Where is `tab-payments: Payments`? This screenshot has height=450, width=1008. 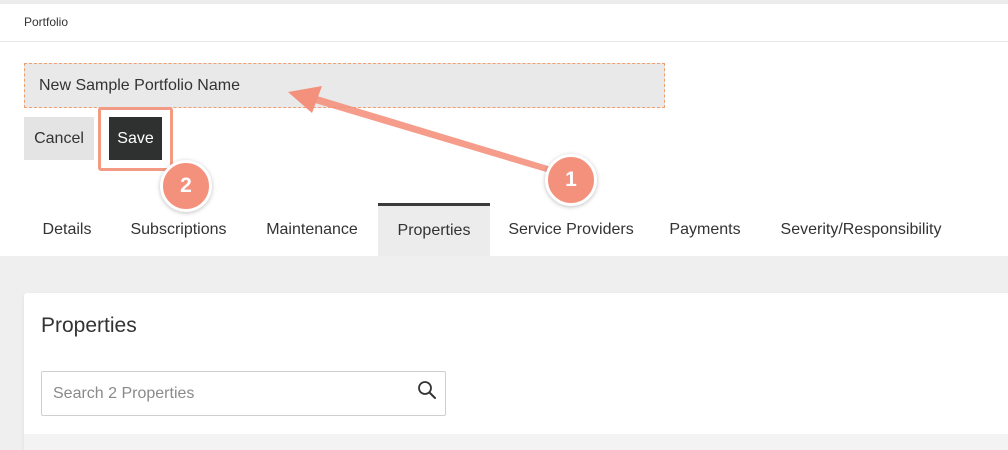 tab-payments: Payments is located at coordinates (705, 229).